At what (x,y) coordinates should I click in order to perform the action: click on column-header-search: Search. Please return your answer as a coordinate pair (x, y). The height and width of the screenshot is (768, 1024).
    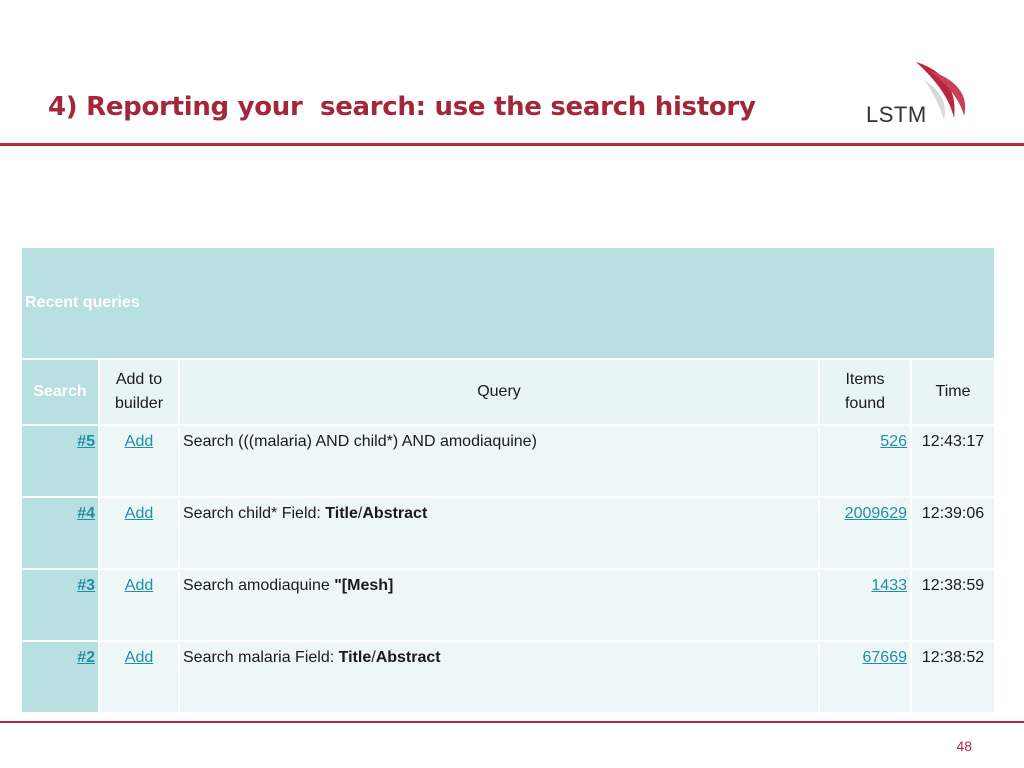
    Looking at the image, I should click on (60, 392).